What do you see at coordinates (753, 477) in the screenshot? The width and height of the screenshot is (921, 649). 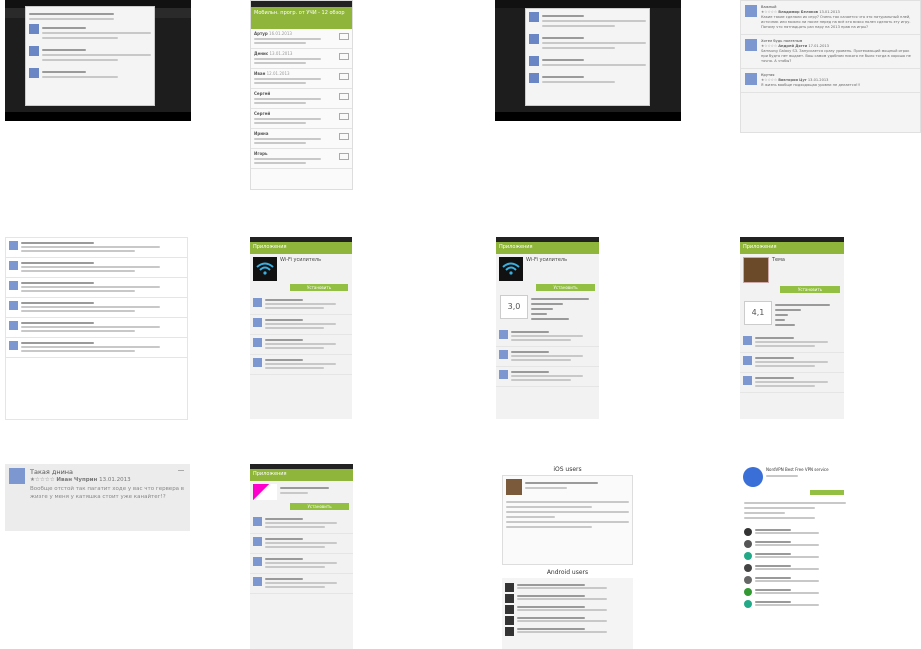 I see `vpn-icon` at bounding box center [753, 477].